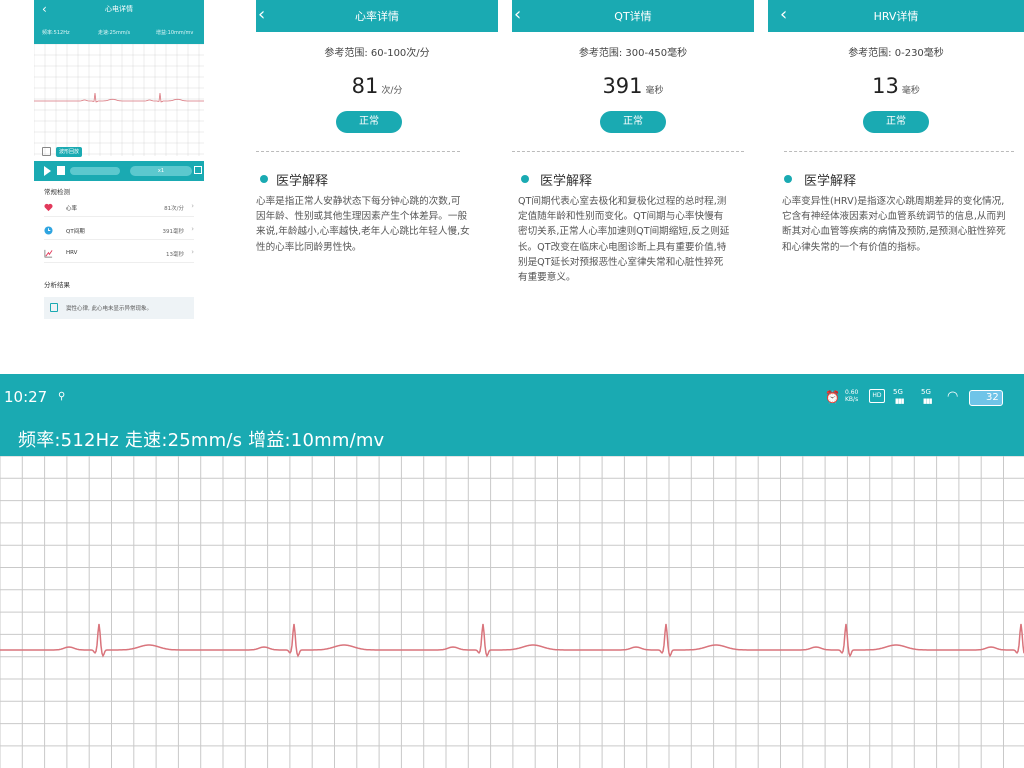  Describe the element at coordinates (119, 9) in the screenshot. I see `small-phone-title: 心电详情` at that location.